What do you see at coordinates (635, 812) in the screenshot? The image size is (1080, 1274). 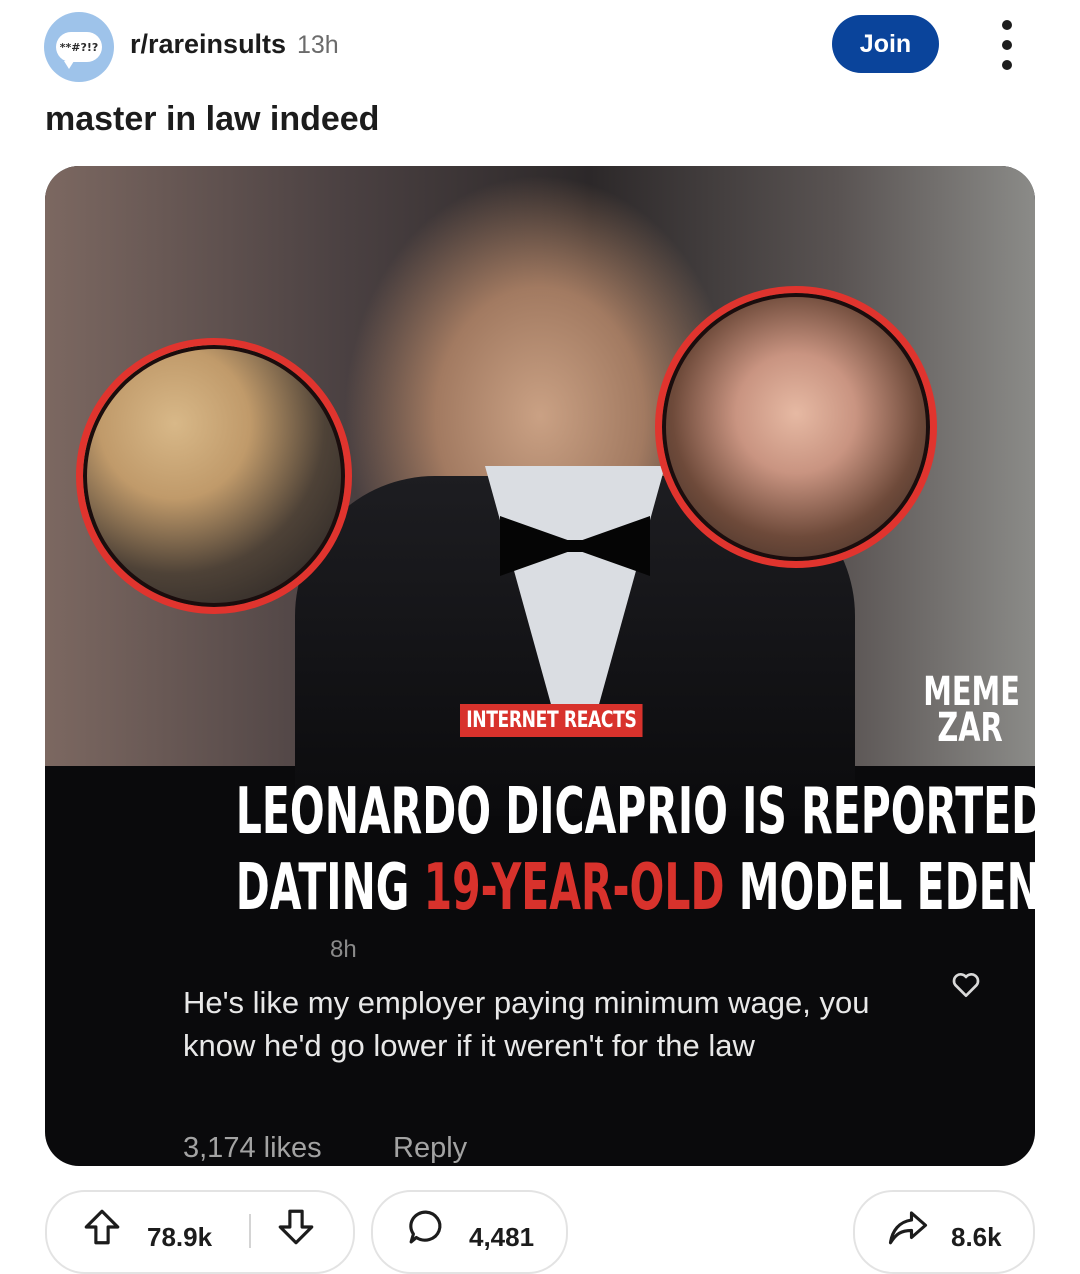 I see `headline-line-1: LEONARDO DICAPRIO IS REPORTEDLY` at bounding box center [635, 812].